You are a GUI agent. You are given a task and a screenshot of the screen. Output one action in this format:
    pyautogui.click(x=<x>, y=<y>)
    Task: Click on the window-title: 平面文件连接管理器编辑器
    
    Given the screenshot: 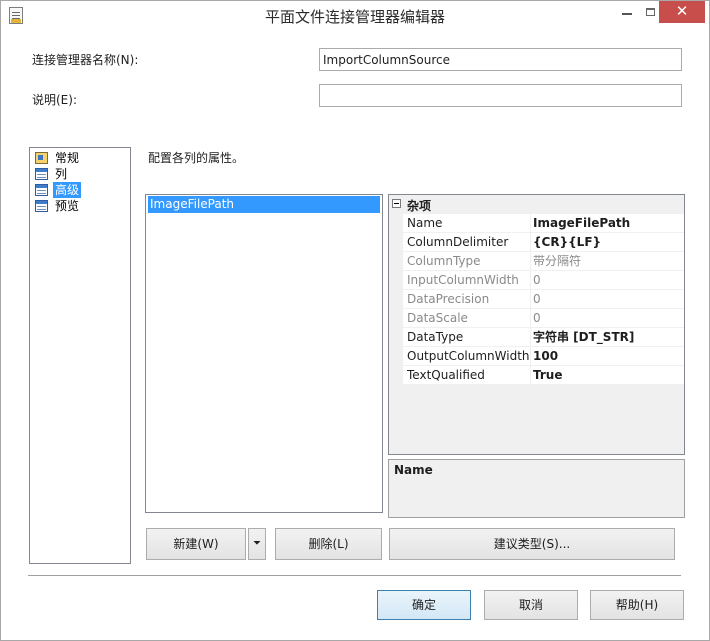 What is the action you would take?
    pyautogui.click(x=354, y=17)
    